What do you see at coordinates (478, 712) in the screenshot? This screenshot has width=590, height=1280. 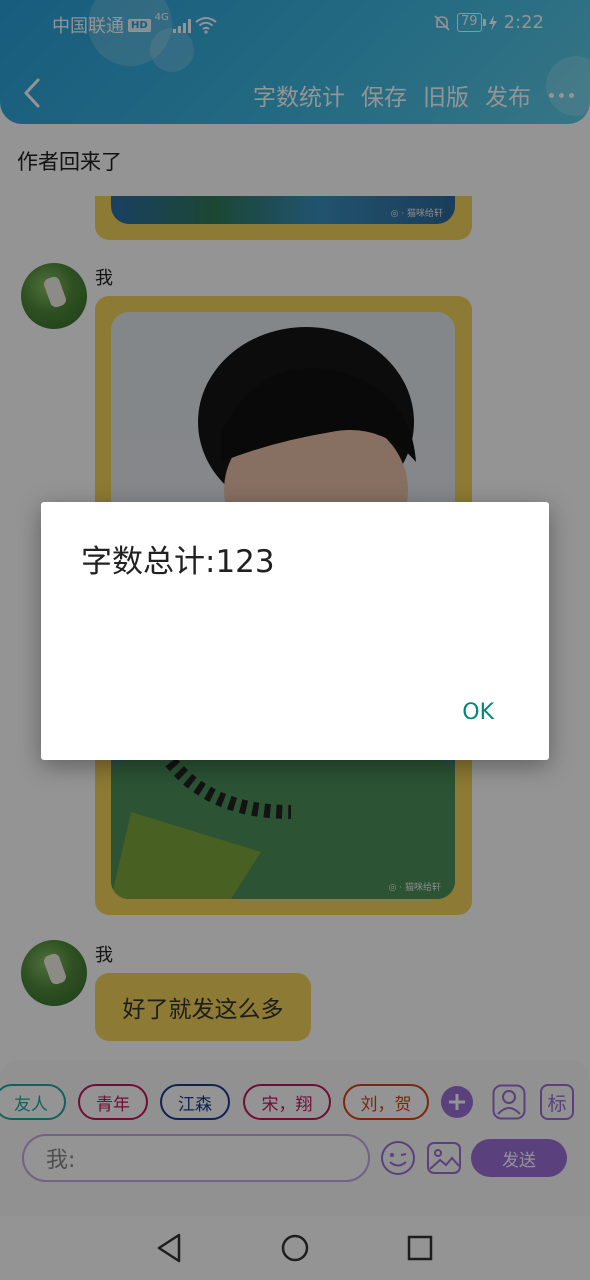 I see `dialog-ok-button: OK` at bounding box center [478, 712].